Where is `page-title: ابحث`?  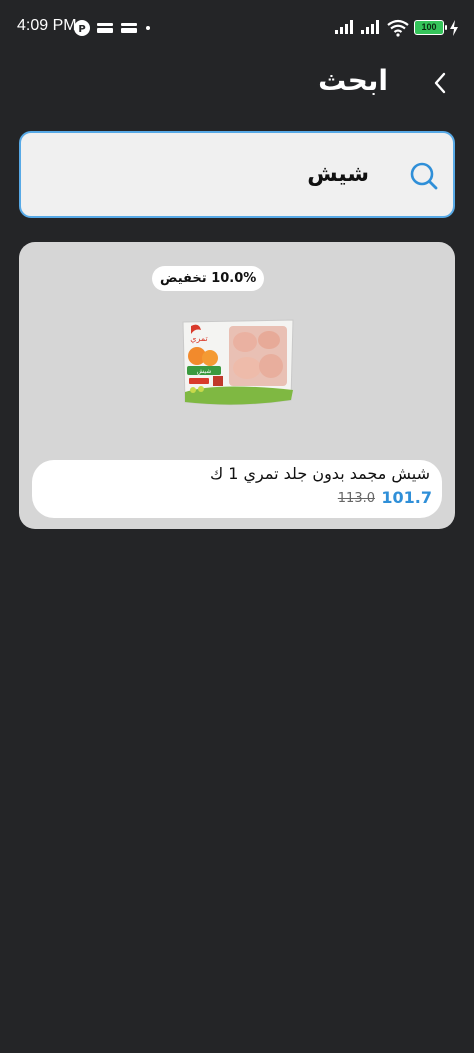
page-title: ابحث is located at coordinates (353, 80).